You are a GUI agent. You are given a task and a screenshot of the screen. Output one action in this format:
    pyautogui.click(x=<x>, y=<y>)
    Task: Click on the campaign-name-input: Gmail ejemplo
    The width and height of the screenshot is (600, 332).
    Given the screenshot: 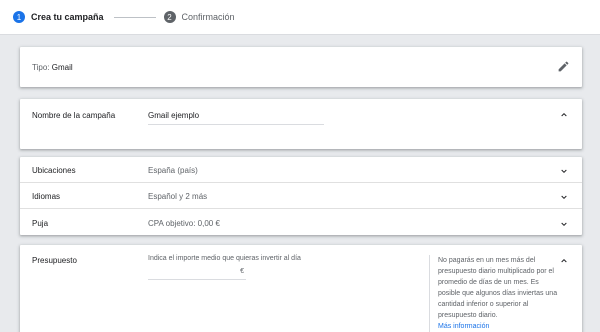 What is the action you would take?
    pyautogui.click(x=236, y=117)
    